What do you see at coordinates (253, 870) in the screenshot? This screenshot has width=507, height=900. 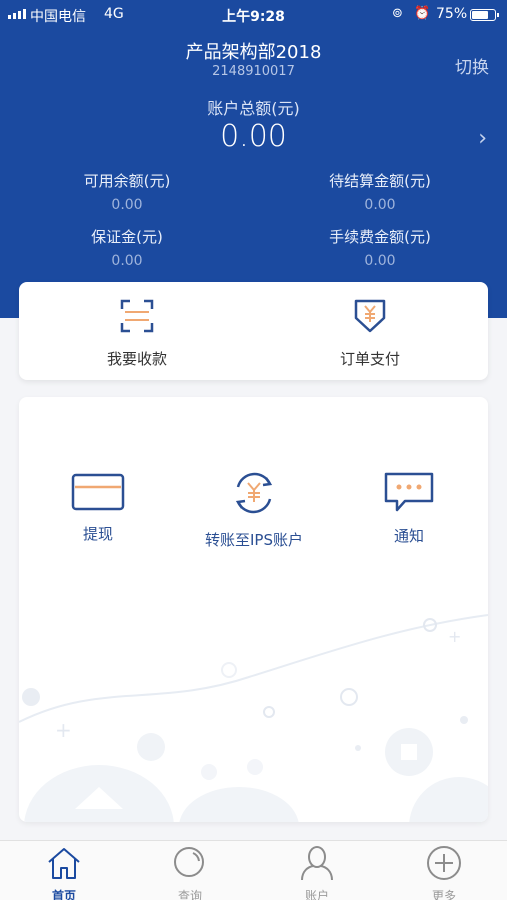 I see `tab-bar: 首页 查询 账户 更多` at bounding box center [253, 870].